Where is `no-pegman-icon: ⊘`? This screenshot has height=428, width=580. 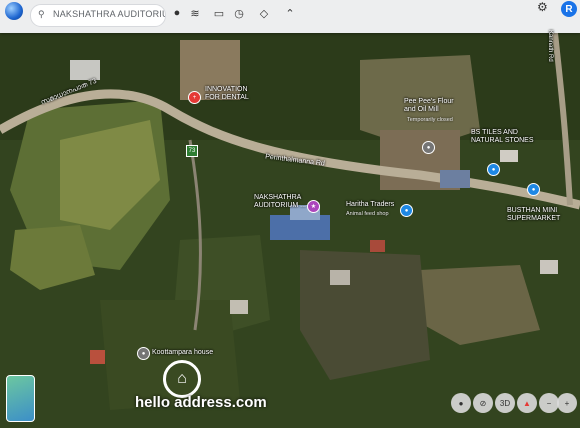
no-pegman-icon: ⊘ is located at coordinates (483, 403).